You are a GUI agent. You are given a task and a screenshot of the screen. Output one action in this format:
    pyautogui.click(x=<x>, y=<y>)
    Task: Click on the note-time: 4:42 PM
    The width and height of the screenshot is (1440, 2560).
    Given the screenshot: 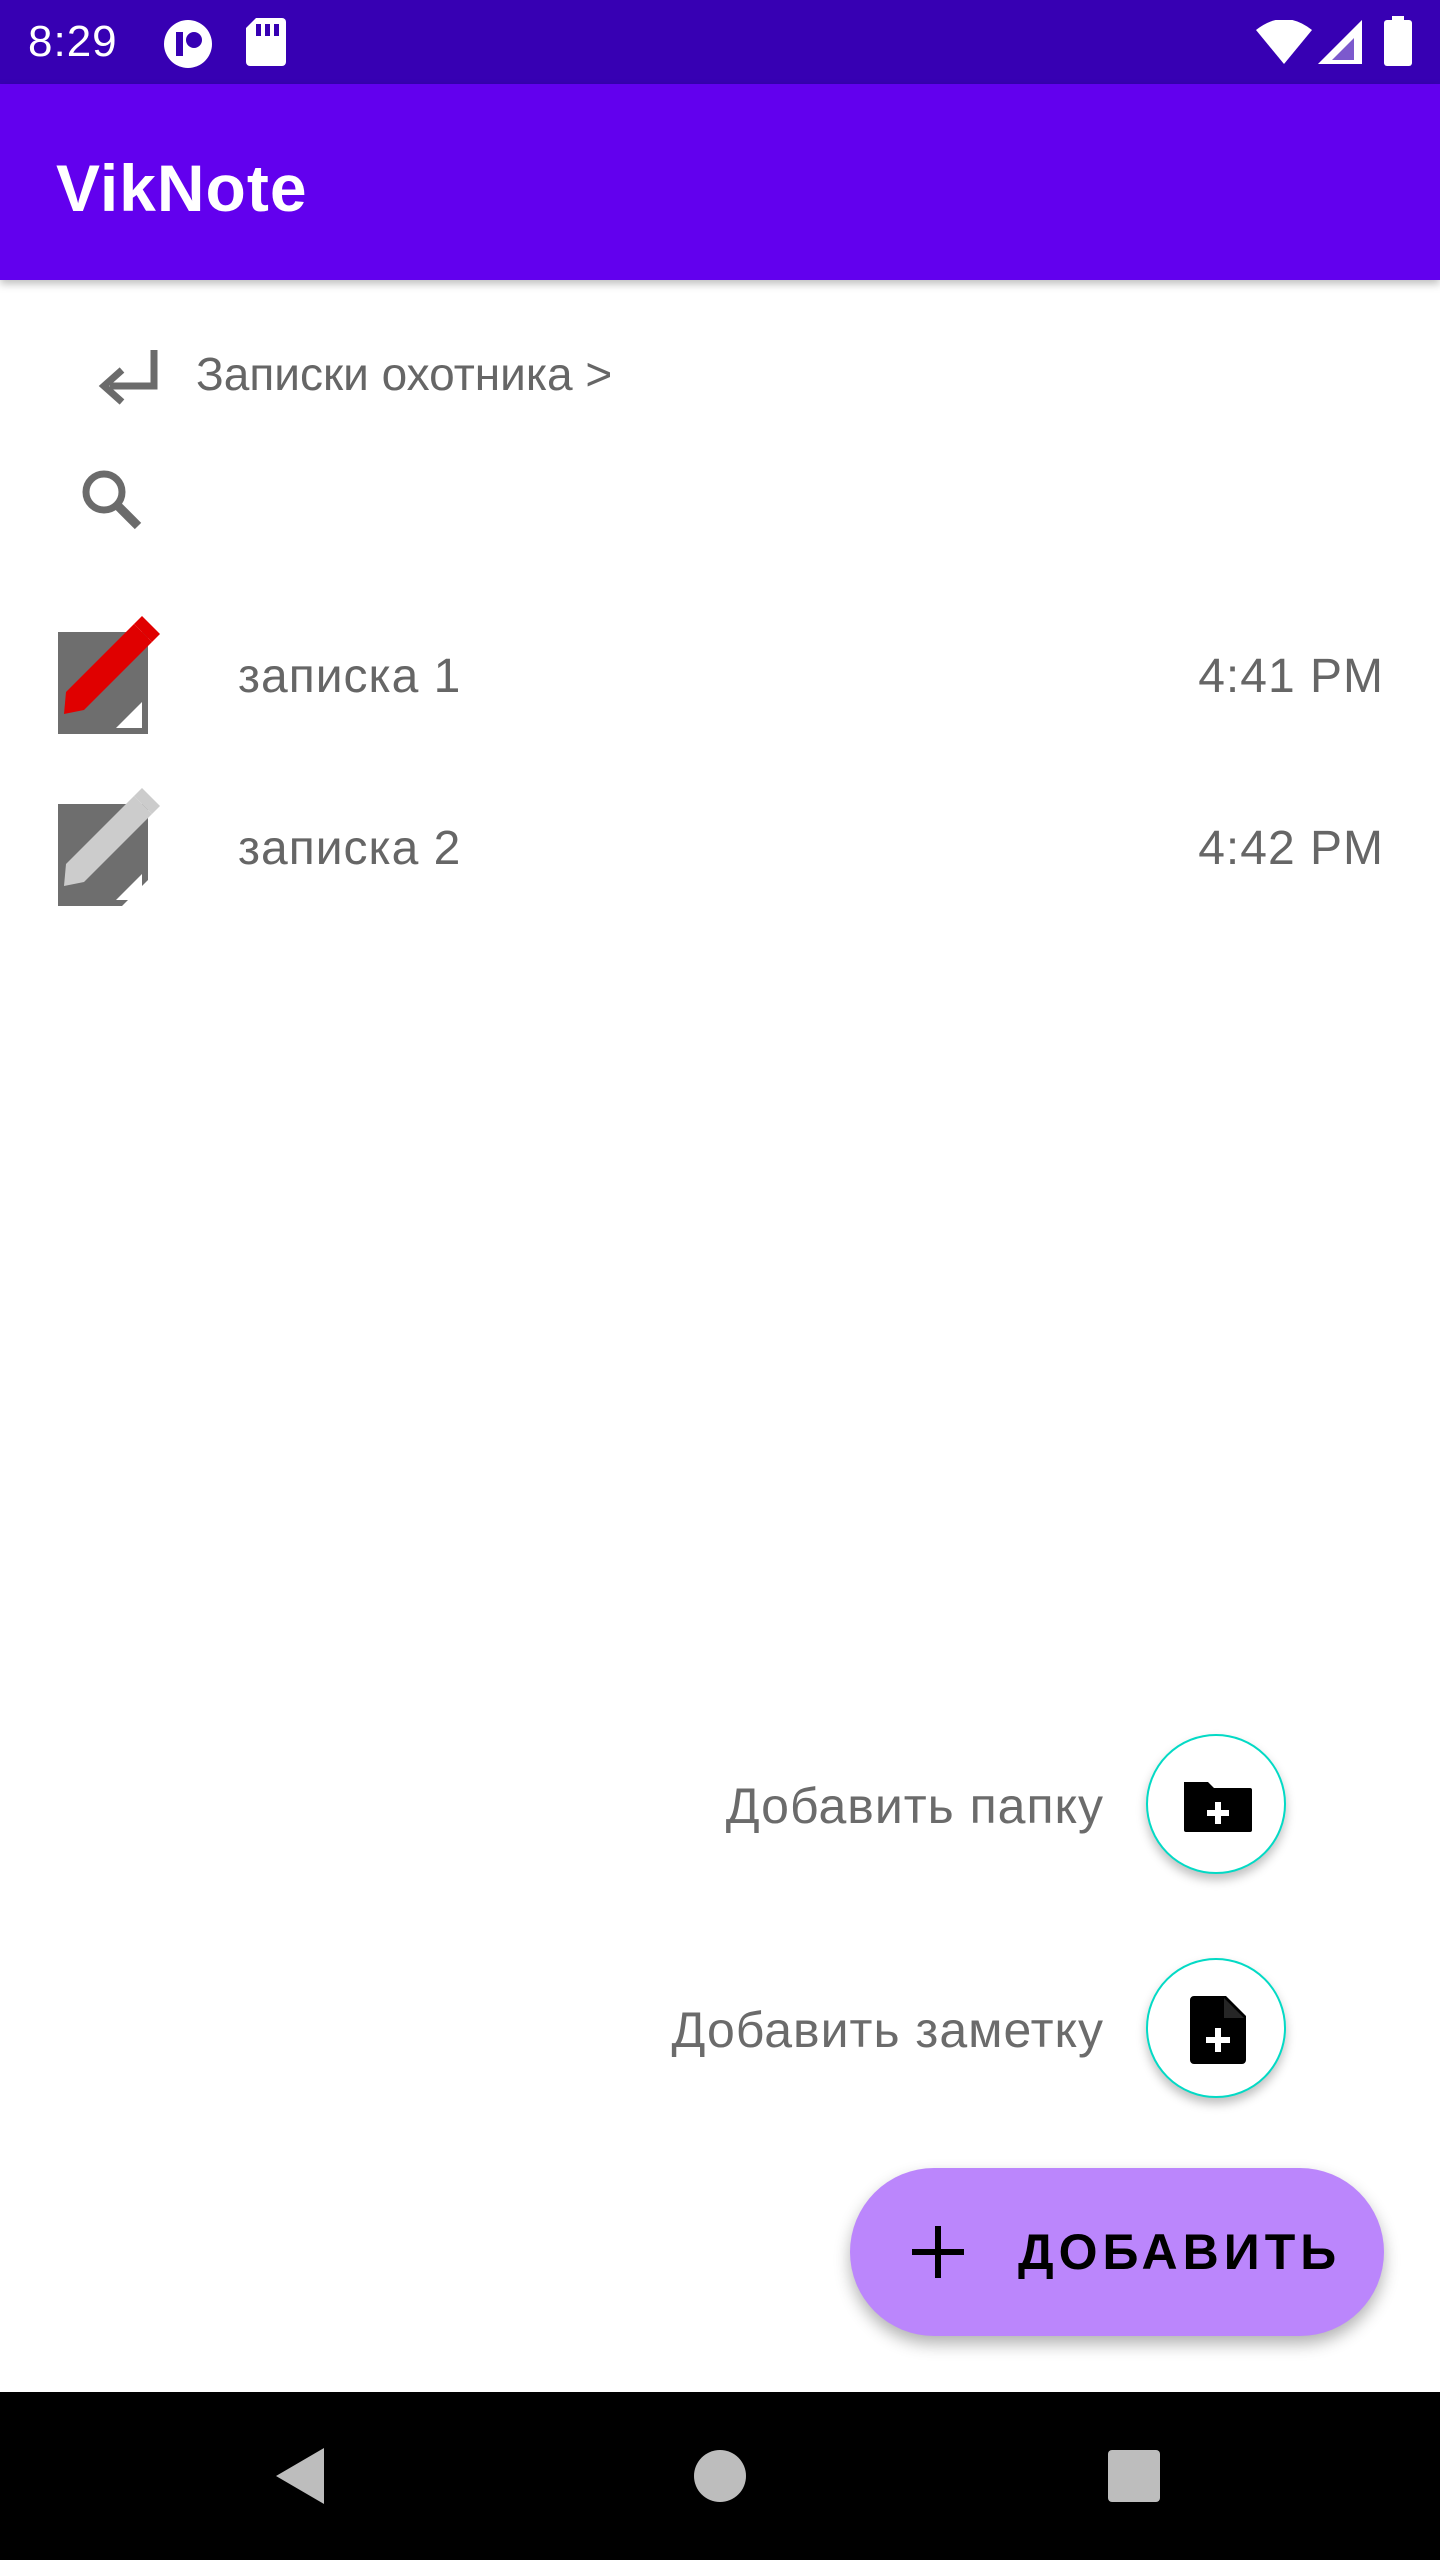 What is the action you would take?
    pyautogui.click(x=1291, y=848)
    